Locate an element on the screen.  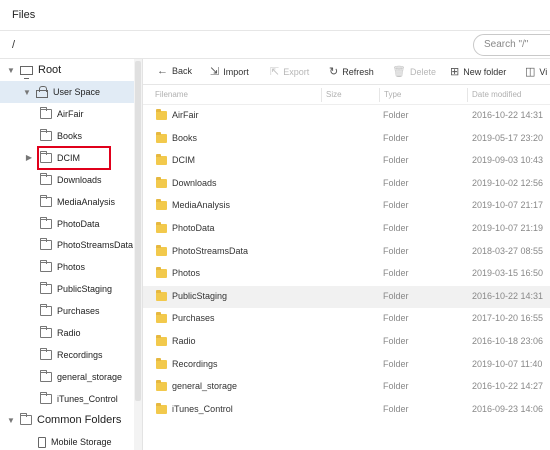
table-row: Photos Folder 2019-03-15 16:50 is located at coordinates (346, 274).